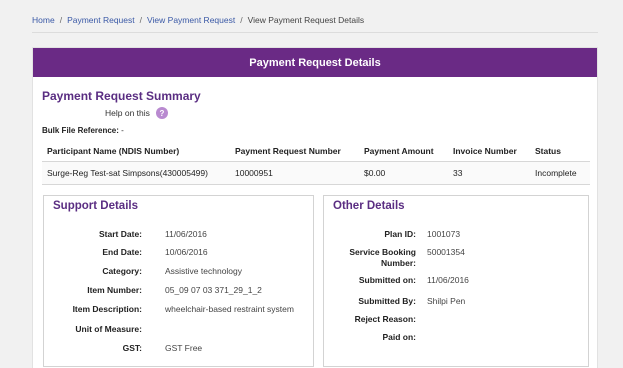 This screenshot has height=368, width=623. I want to click on request-number-cell: 10000951, so click(254, 173).